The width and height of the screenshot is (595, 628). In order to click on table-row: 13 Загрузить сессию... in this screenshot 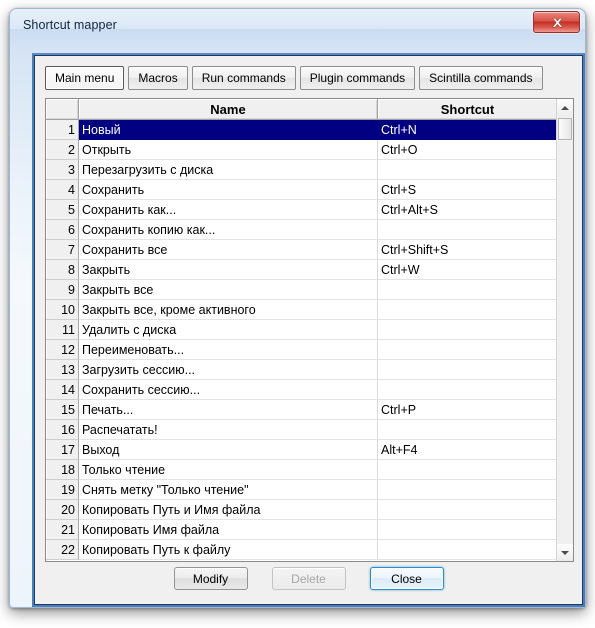, I will do `click(309, 370)`.